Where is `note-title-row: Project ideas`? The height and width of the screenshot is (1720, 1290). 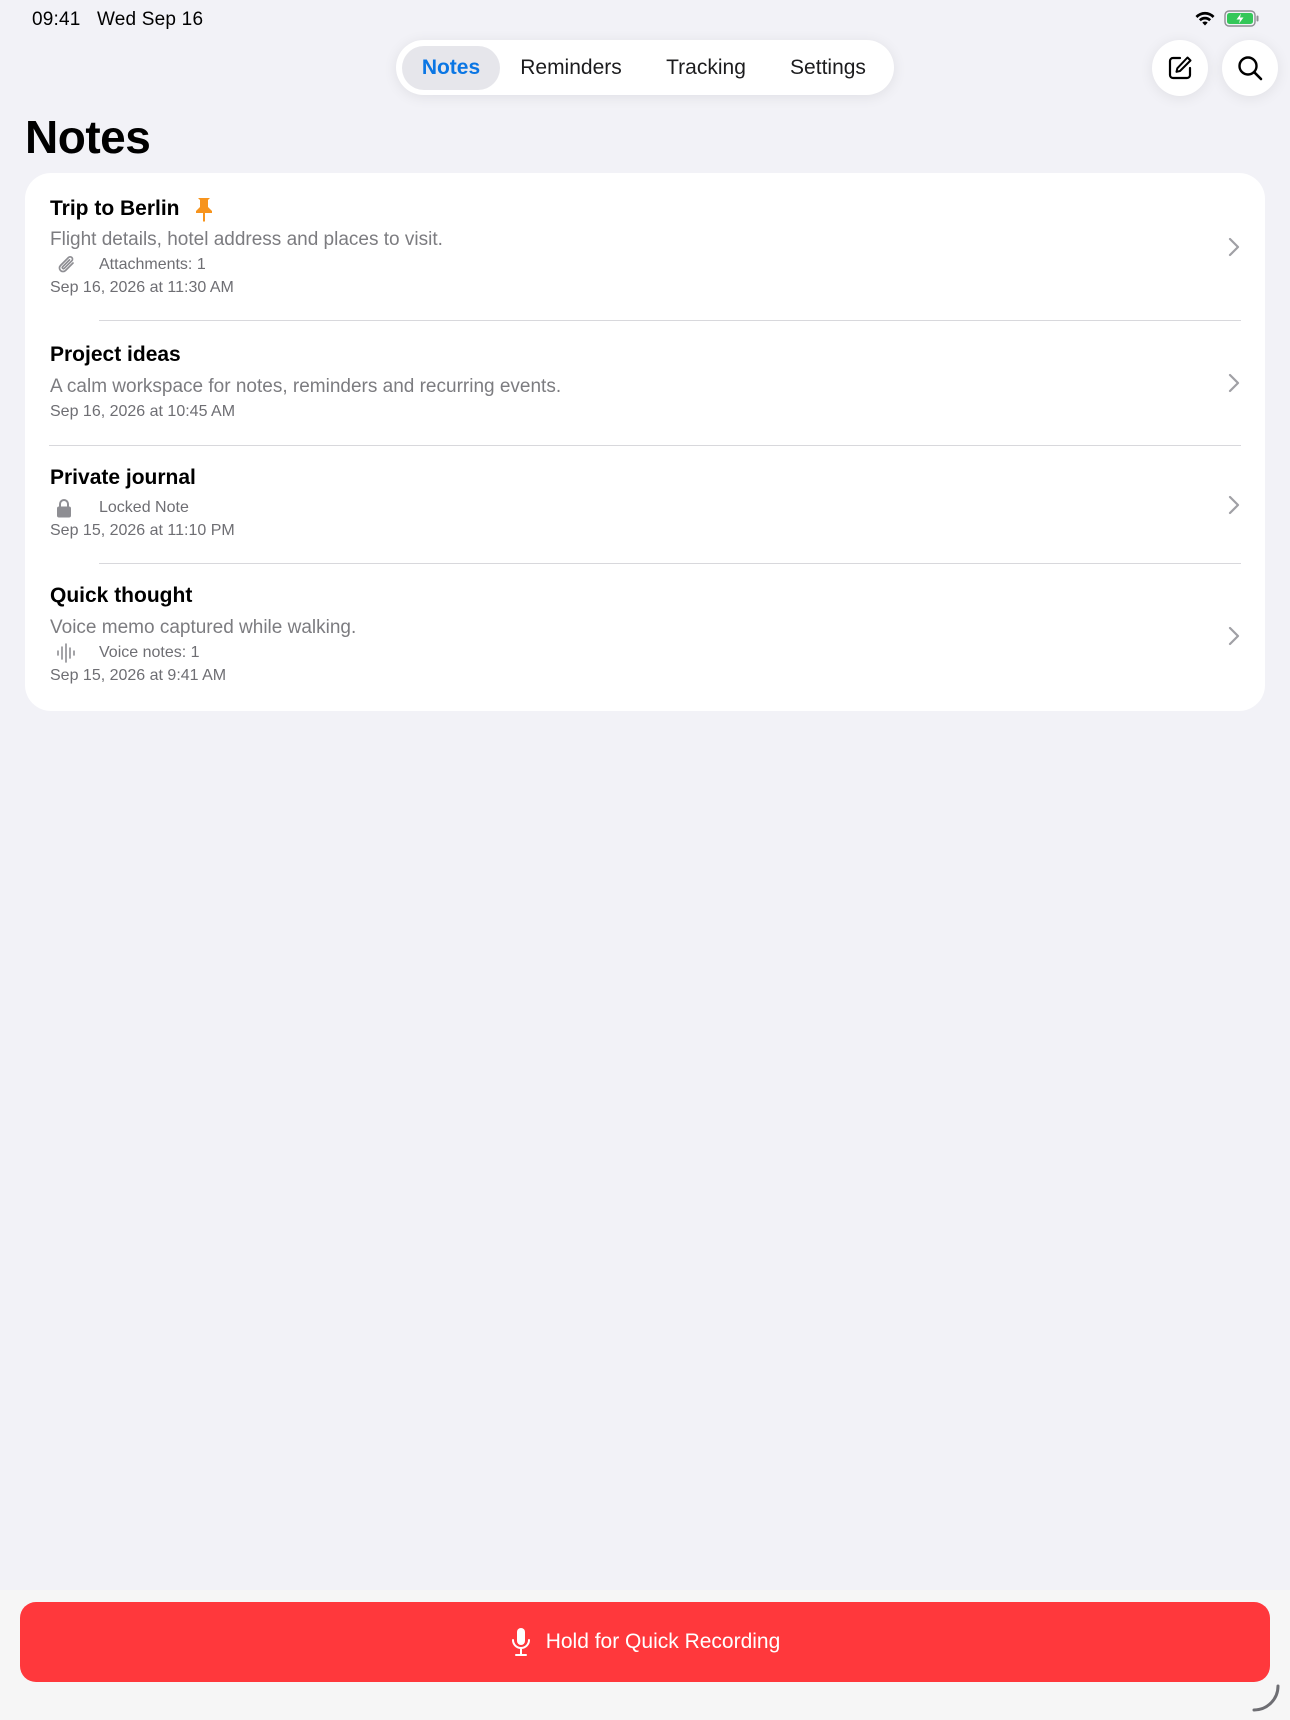 note-title-row: Project ideas is located at coordinates (115, 355).